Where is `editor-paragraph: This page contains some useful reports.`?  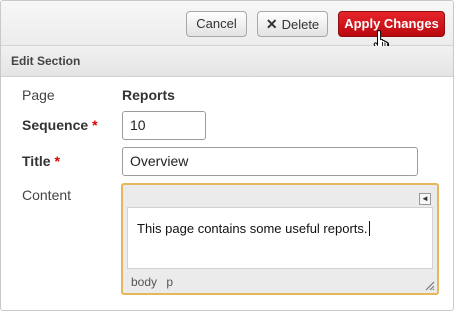 editor-paragraph: This page contains some useful reports. is located at coordinates (252, 228).